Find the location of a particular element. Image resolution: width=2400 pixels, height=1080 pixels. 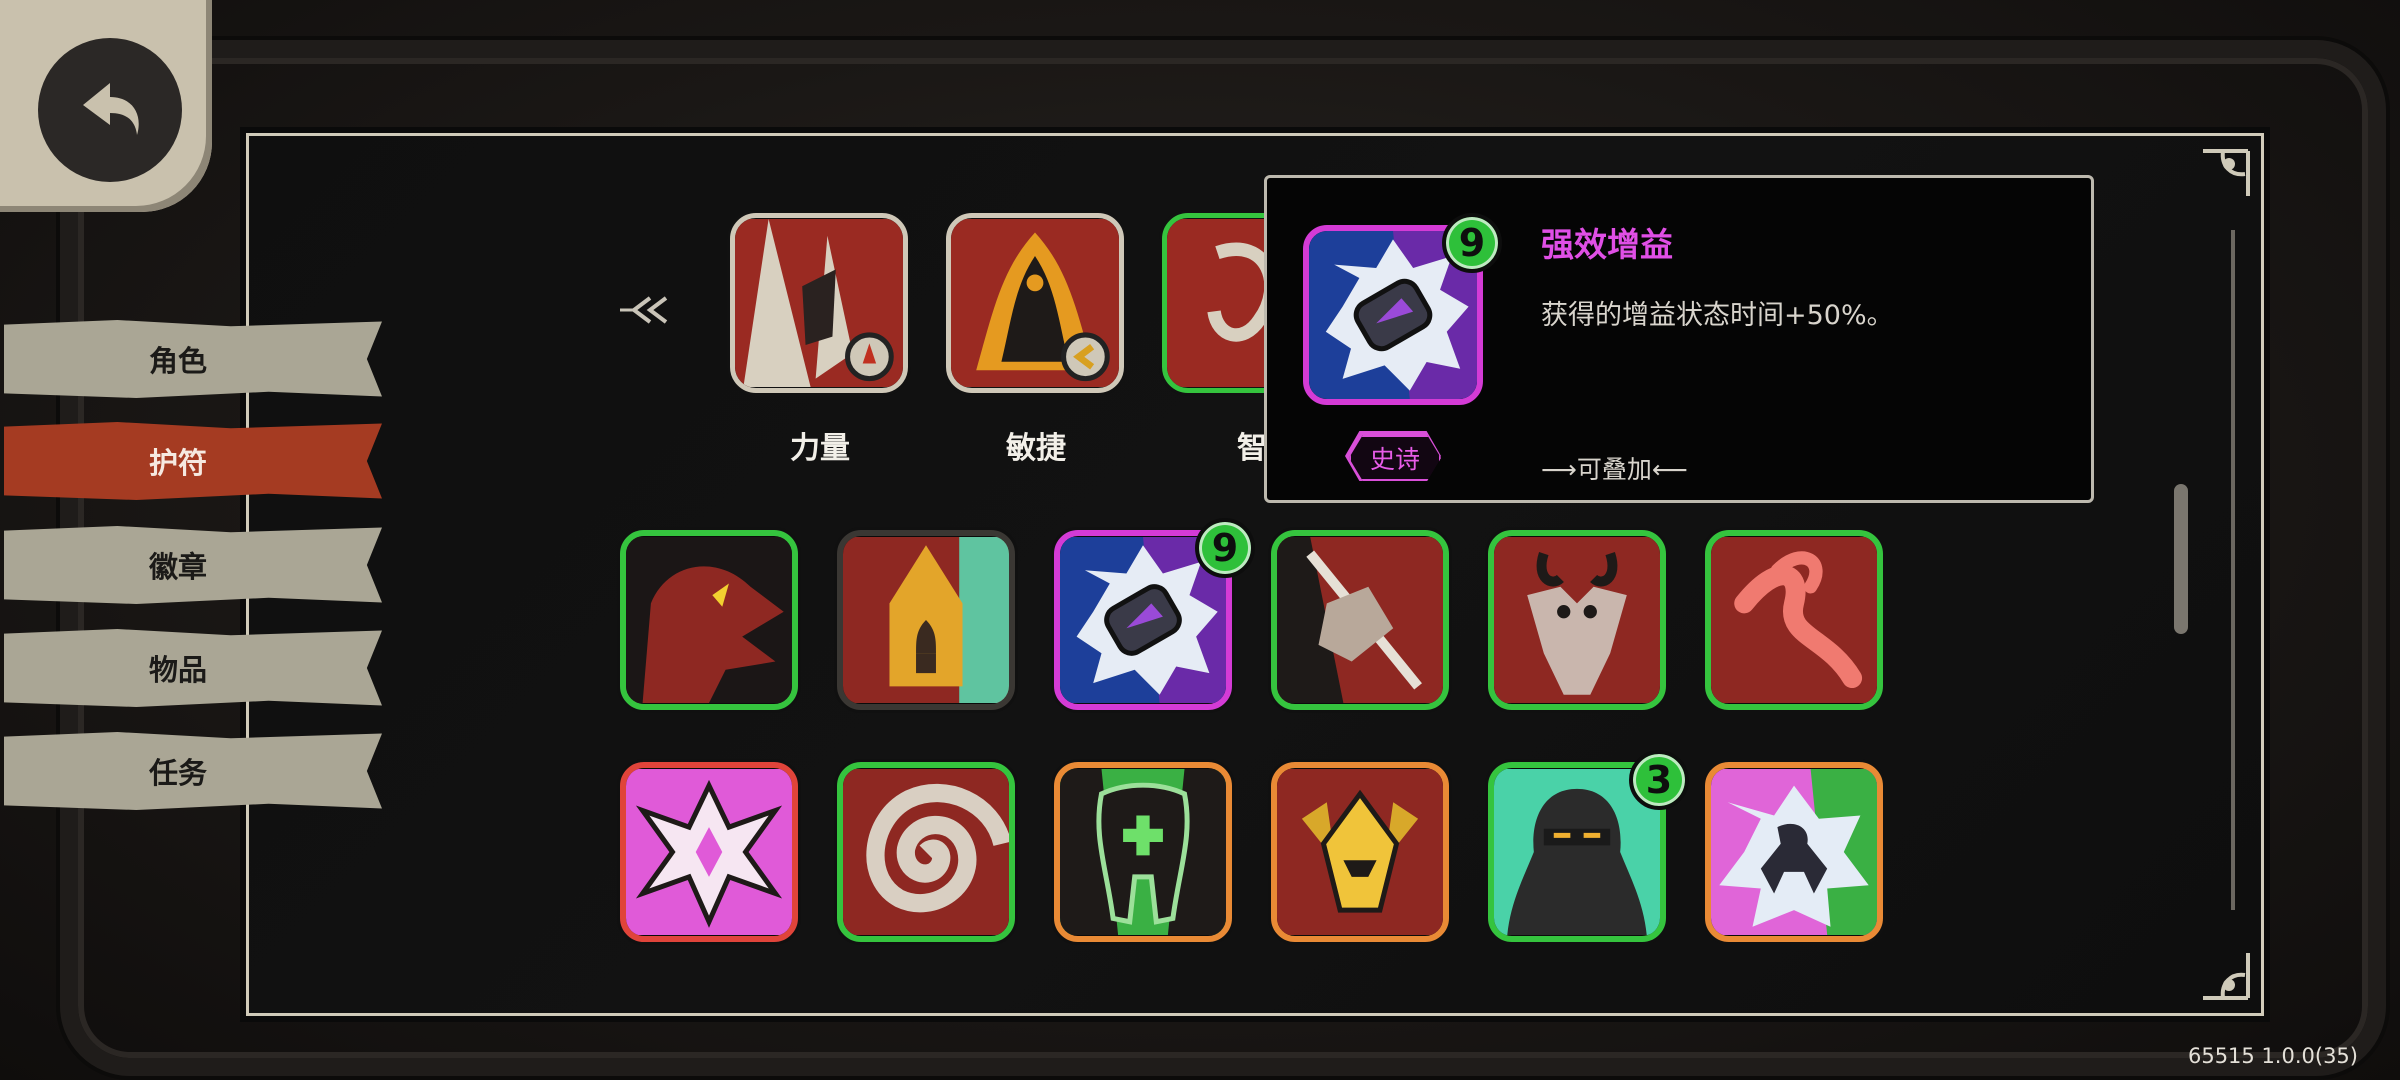

amulet-pink-sigil is located at coordinates (709, 852).